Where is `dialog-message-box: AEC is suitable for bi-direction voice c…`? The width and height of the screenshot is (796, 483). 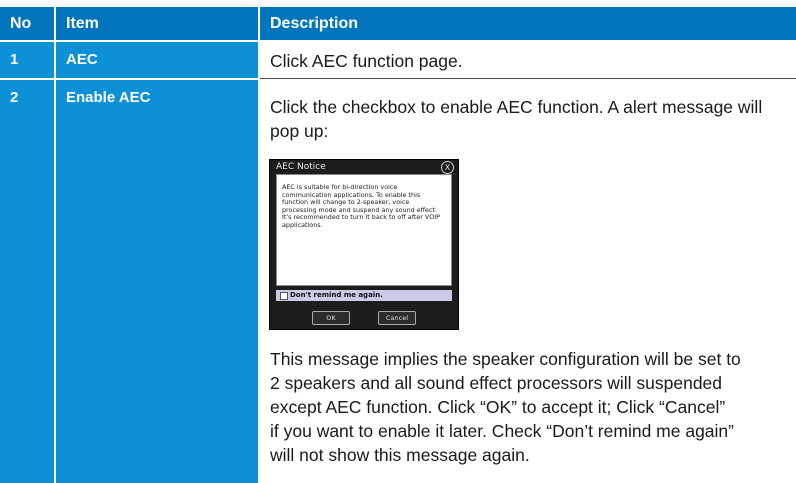
dialog-message-box: AEC is suitable for bi-direction voice c… is located at coordinates (364, 230).